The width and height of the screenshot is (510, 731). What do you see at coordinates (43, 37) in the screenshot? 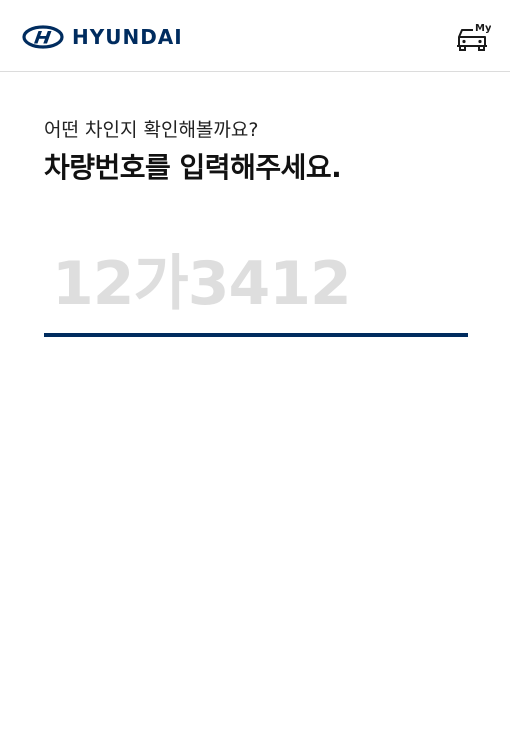
I see `hyundai-logo-icon` at bounding box center [43, 37].